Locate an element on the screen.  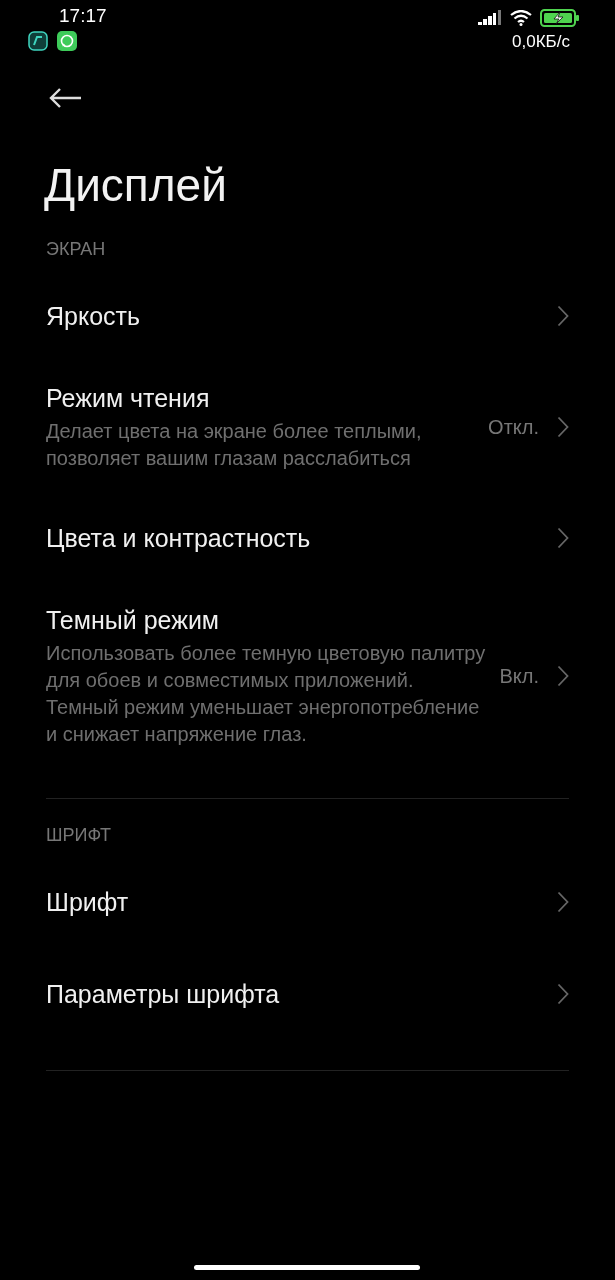
settings-item: Темный режим Использовать более темную цветовую палитру для обоев и совместимых приложений. Темный режим уменьшает энергопотребление и снижает напряжение глаз. Вкл. is located at coordinates (307, 676).